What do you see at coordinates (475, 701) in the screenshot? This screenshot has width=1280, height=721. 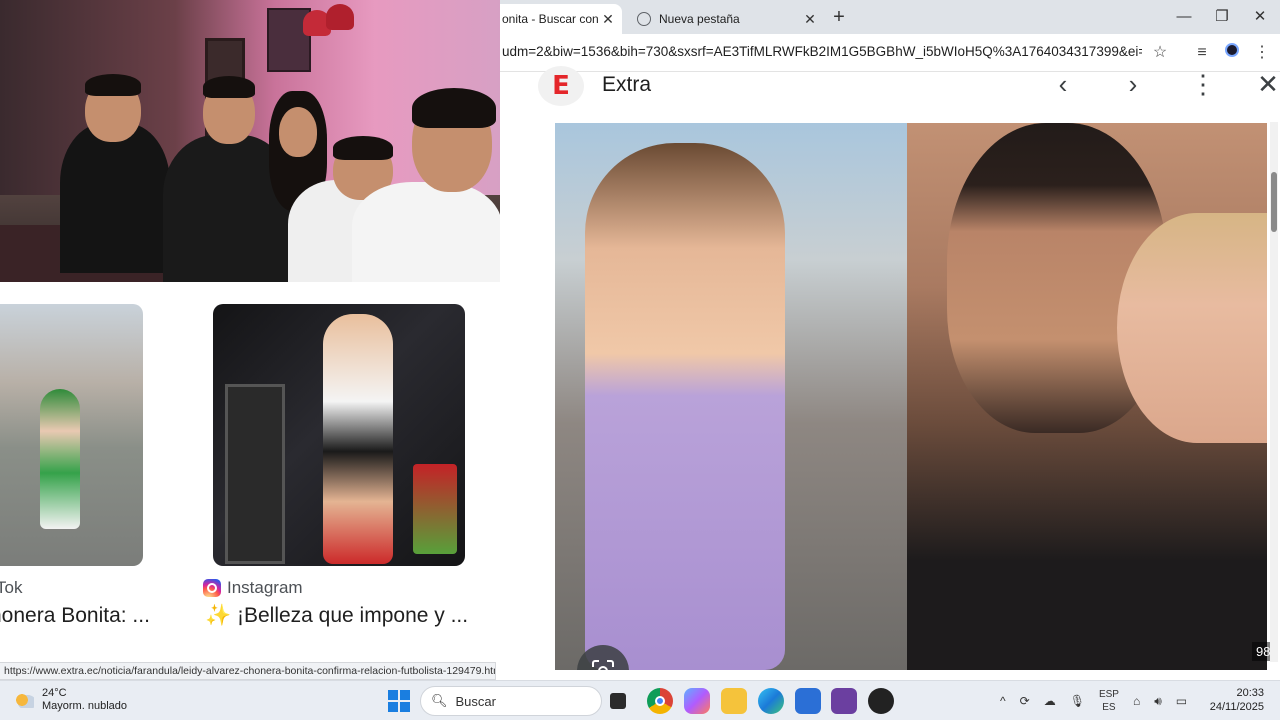 I see `search-placeholder: Buscar` at bounding box center [475, 701].